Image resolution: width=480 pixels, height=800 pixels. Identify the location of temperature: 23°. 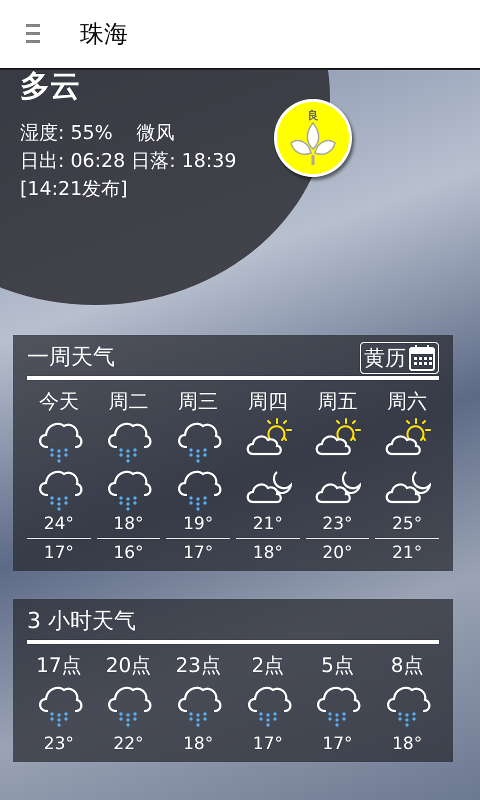
(59, 744).